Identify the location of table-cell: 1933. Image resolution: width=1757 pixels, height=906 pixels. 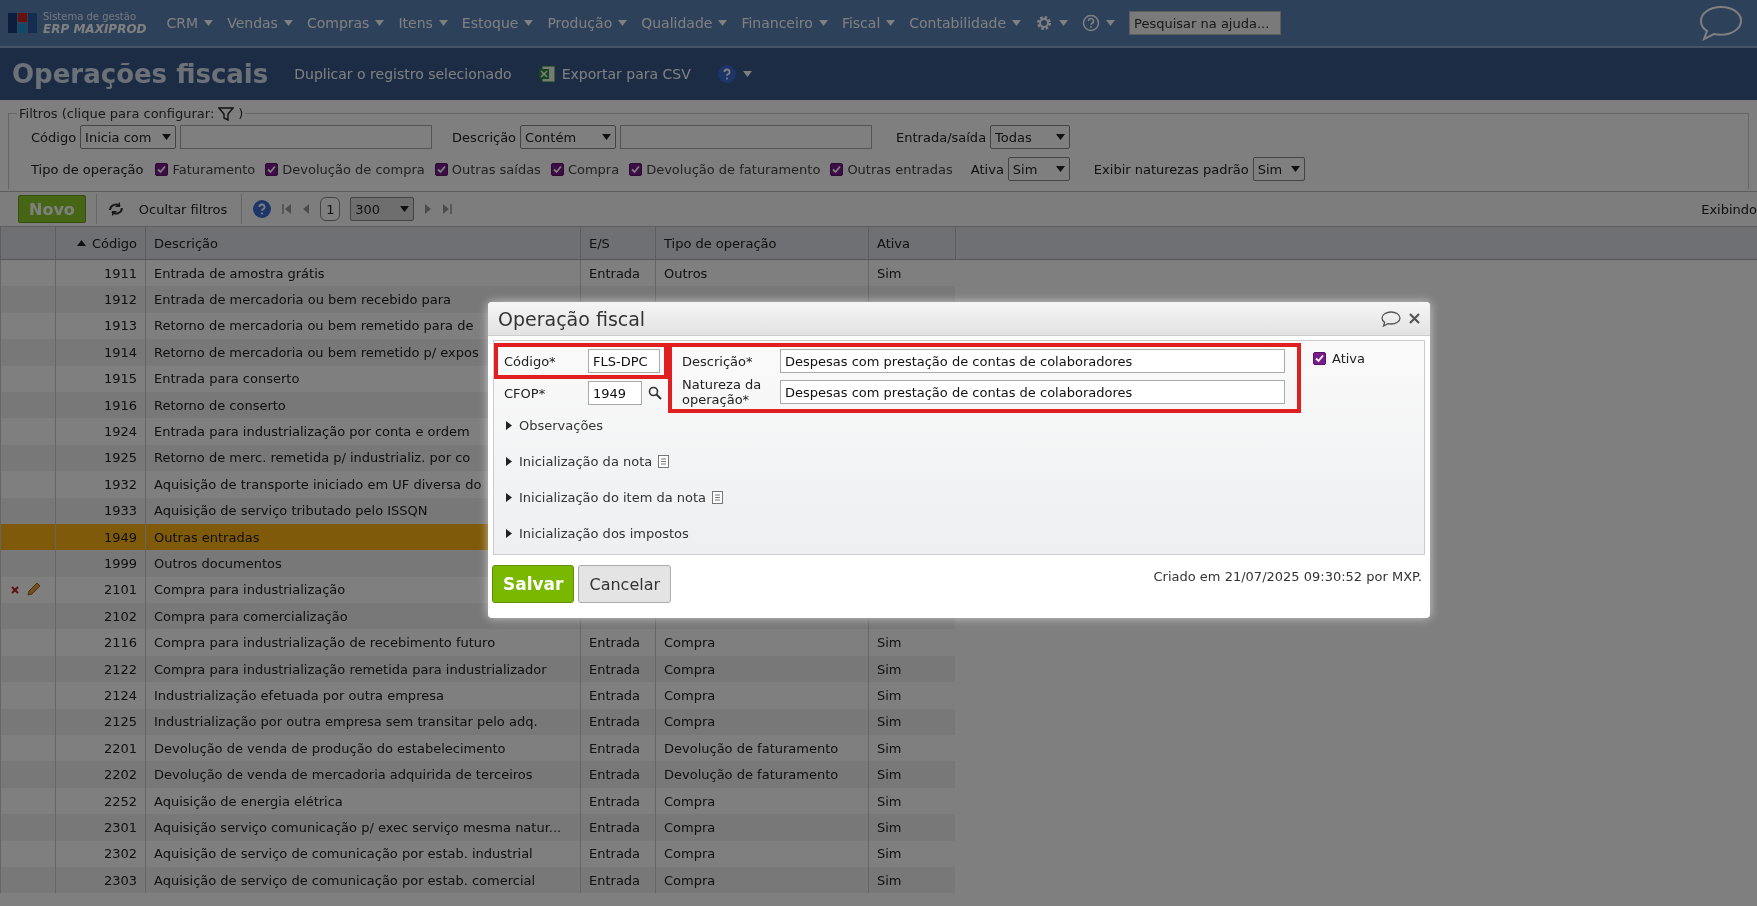
(100, 510).